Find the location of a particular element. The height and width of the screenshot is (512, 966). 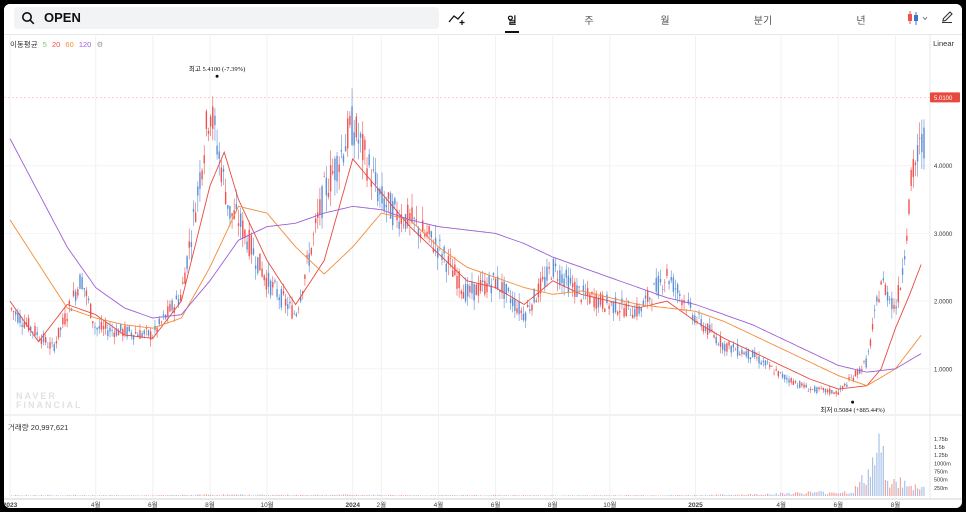

x-tick-label: 2024 is located at coordinates (353, 505).